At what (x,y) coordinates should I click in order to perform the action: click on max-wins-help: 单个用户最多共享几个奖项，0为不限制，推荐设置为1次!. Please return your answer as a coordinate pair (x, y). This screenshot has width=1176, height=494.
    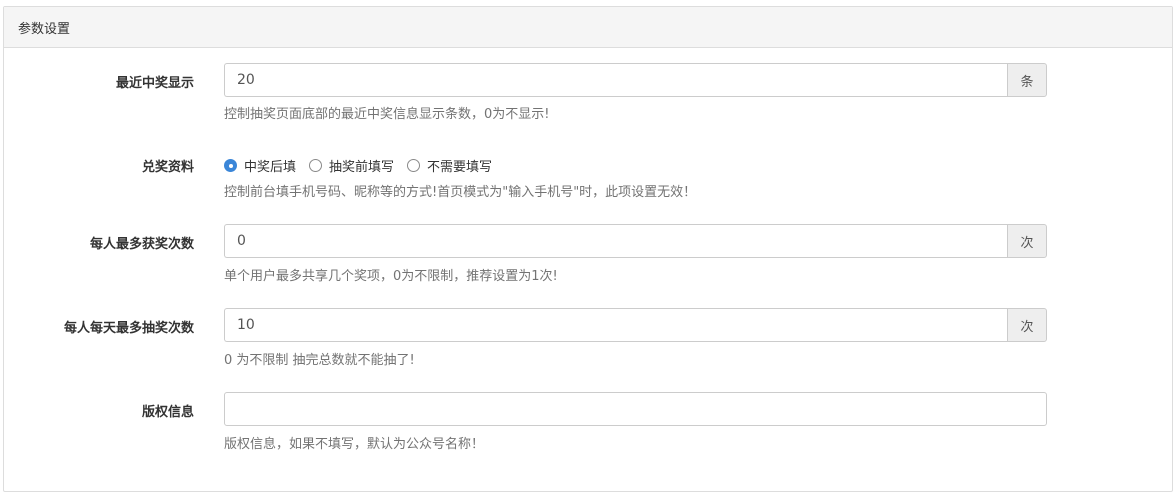
    Looking at the image, I should click on (391, 276).